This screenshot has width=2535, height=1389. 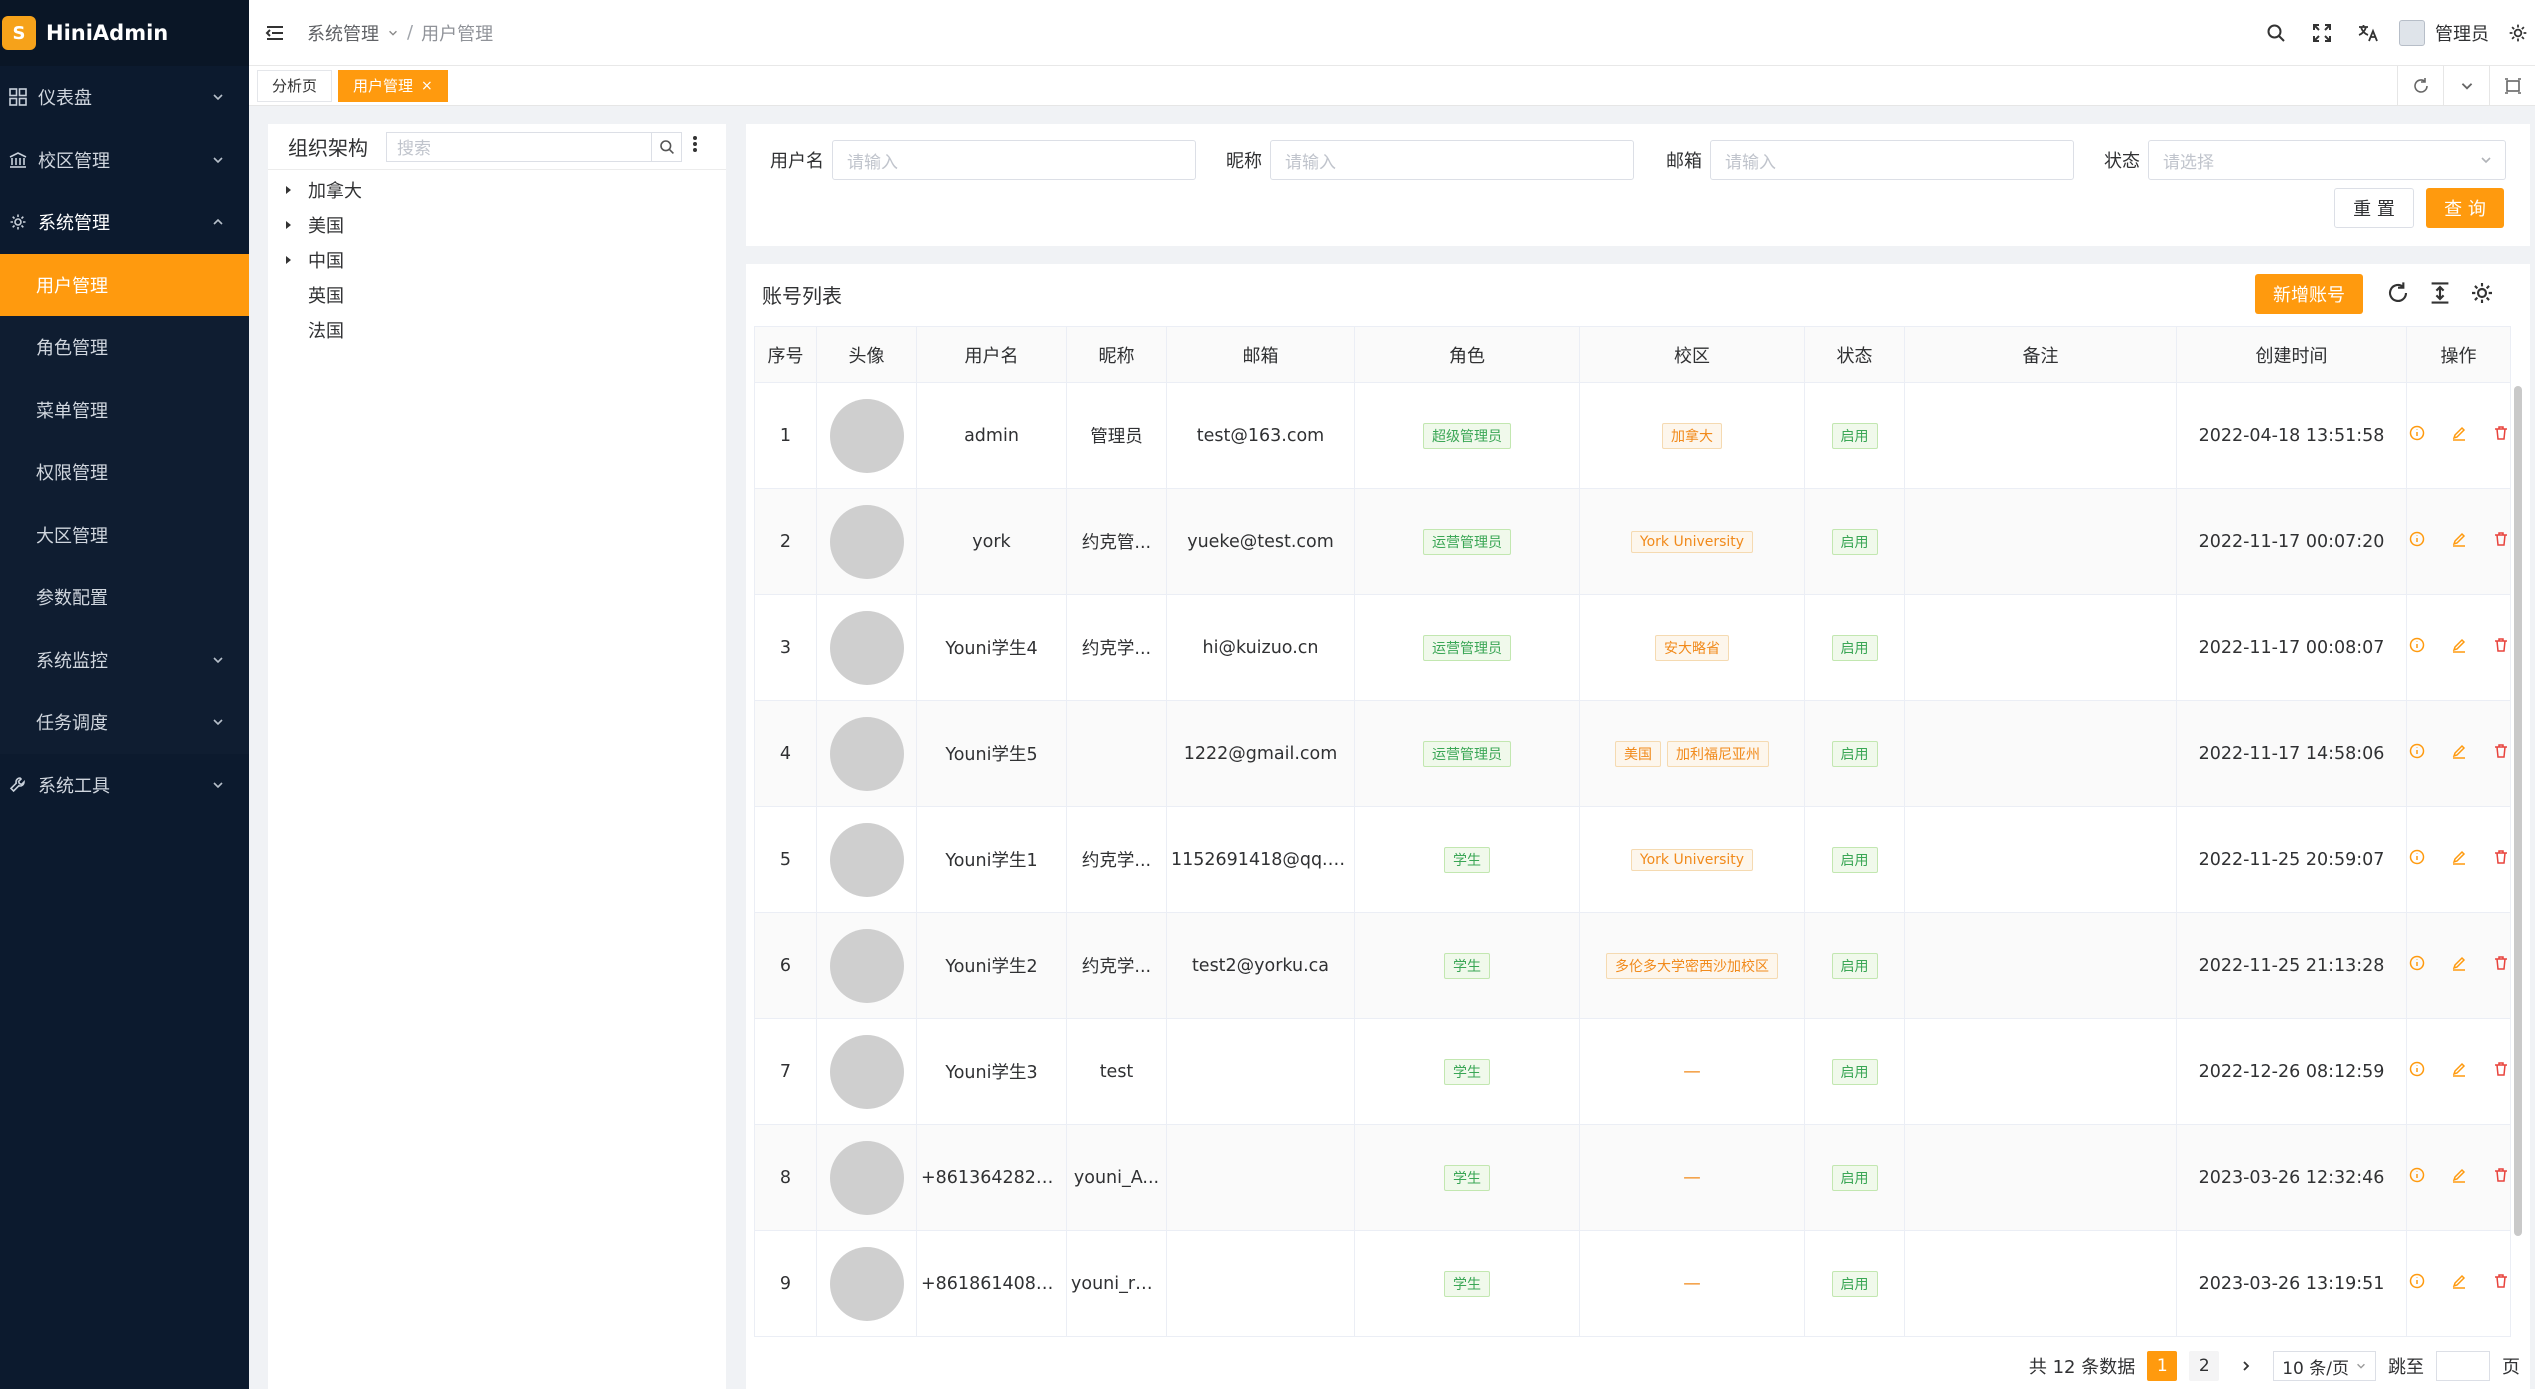 I want to click on sidebar-item-dashboard: 仪表盘, so click(x=124, y=97).